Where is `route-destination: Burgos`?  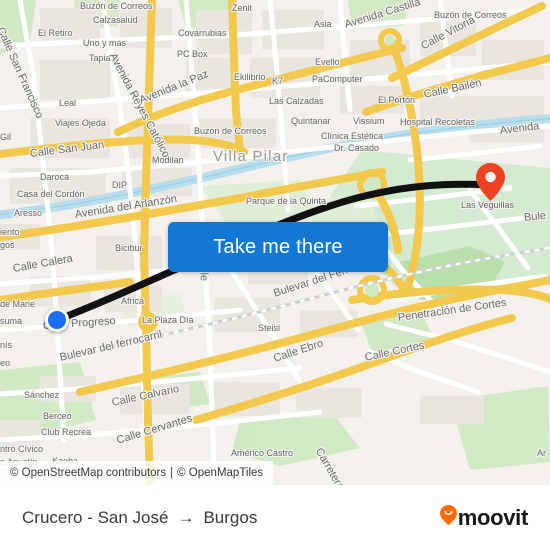
route-destination: Burgos is located at coordinates (230, 517).